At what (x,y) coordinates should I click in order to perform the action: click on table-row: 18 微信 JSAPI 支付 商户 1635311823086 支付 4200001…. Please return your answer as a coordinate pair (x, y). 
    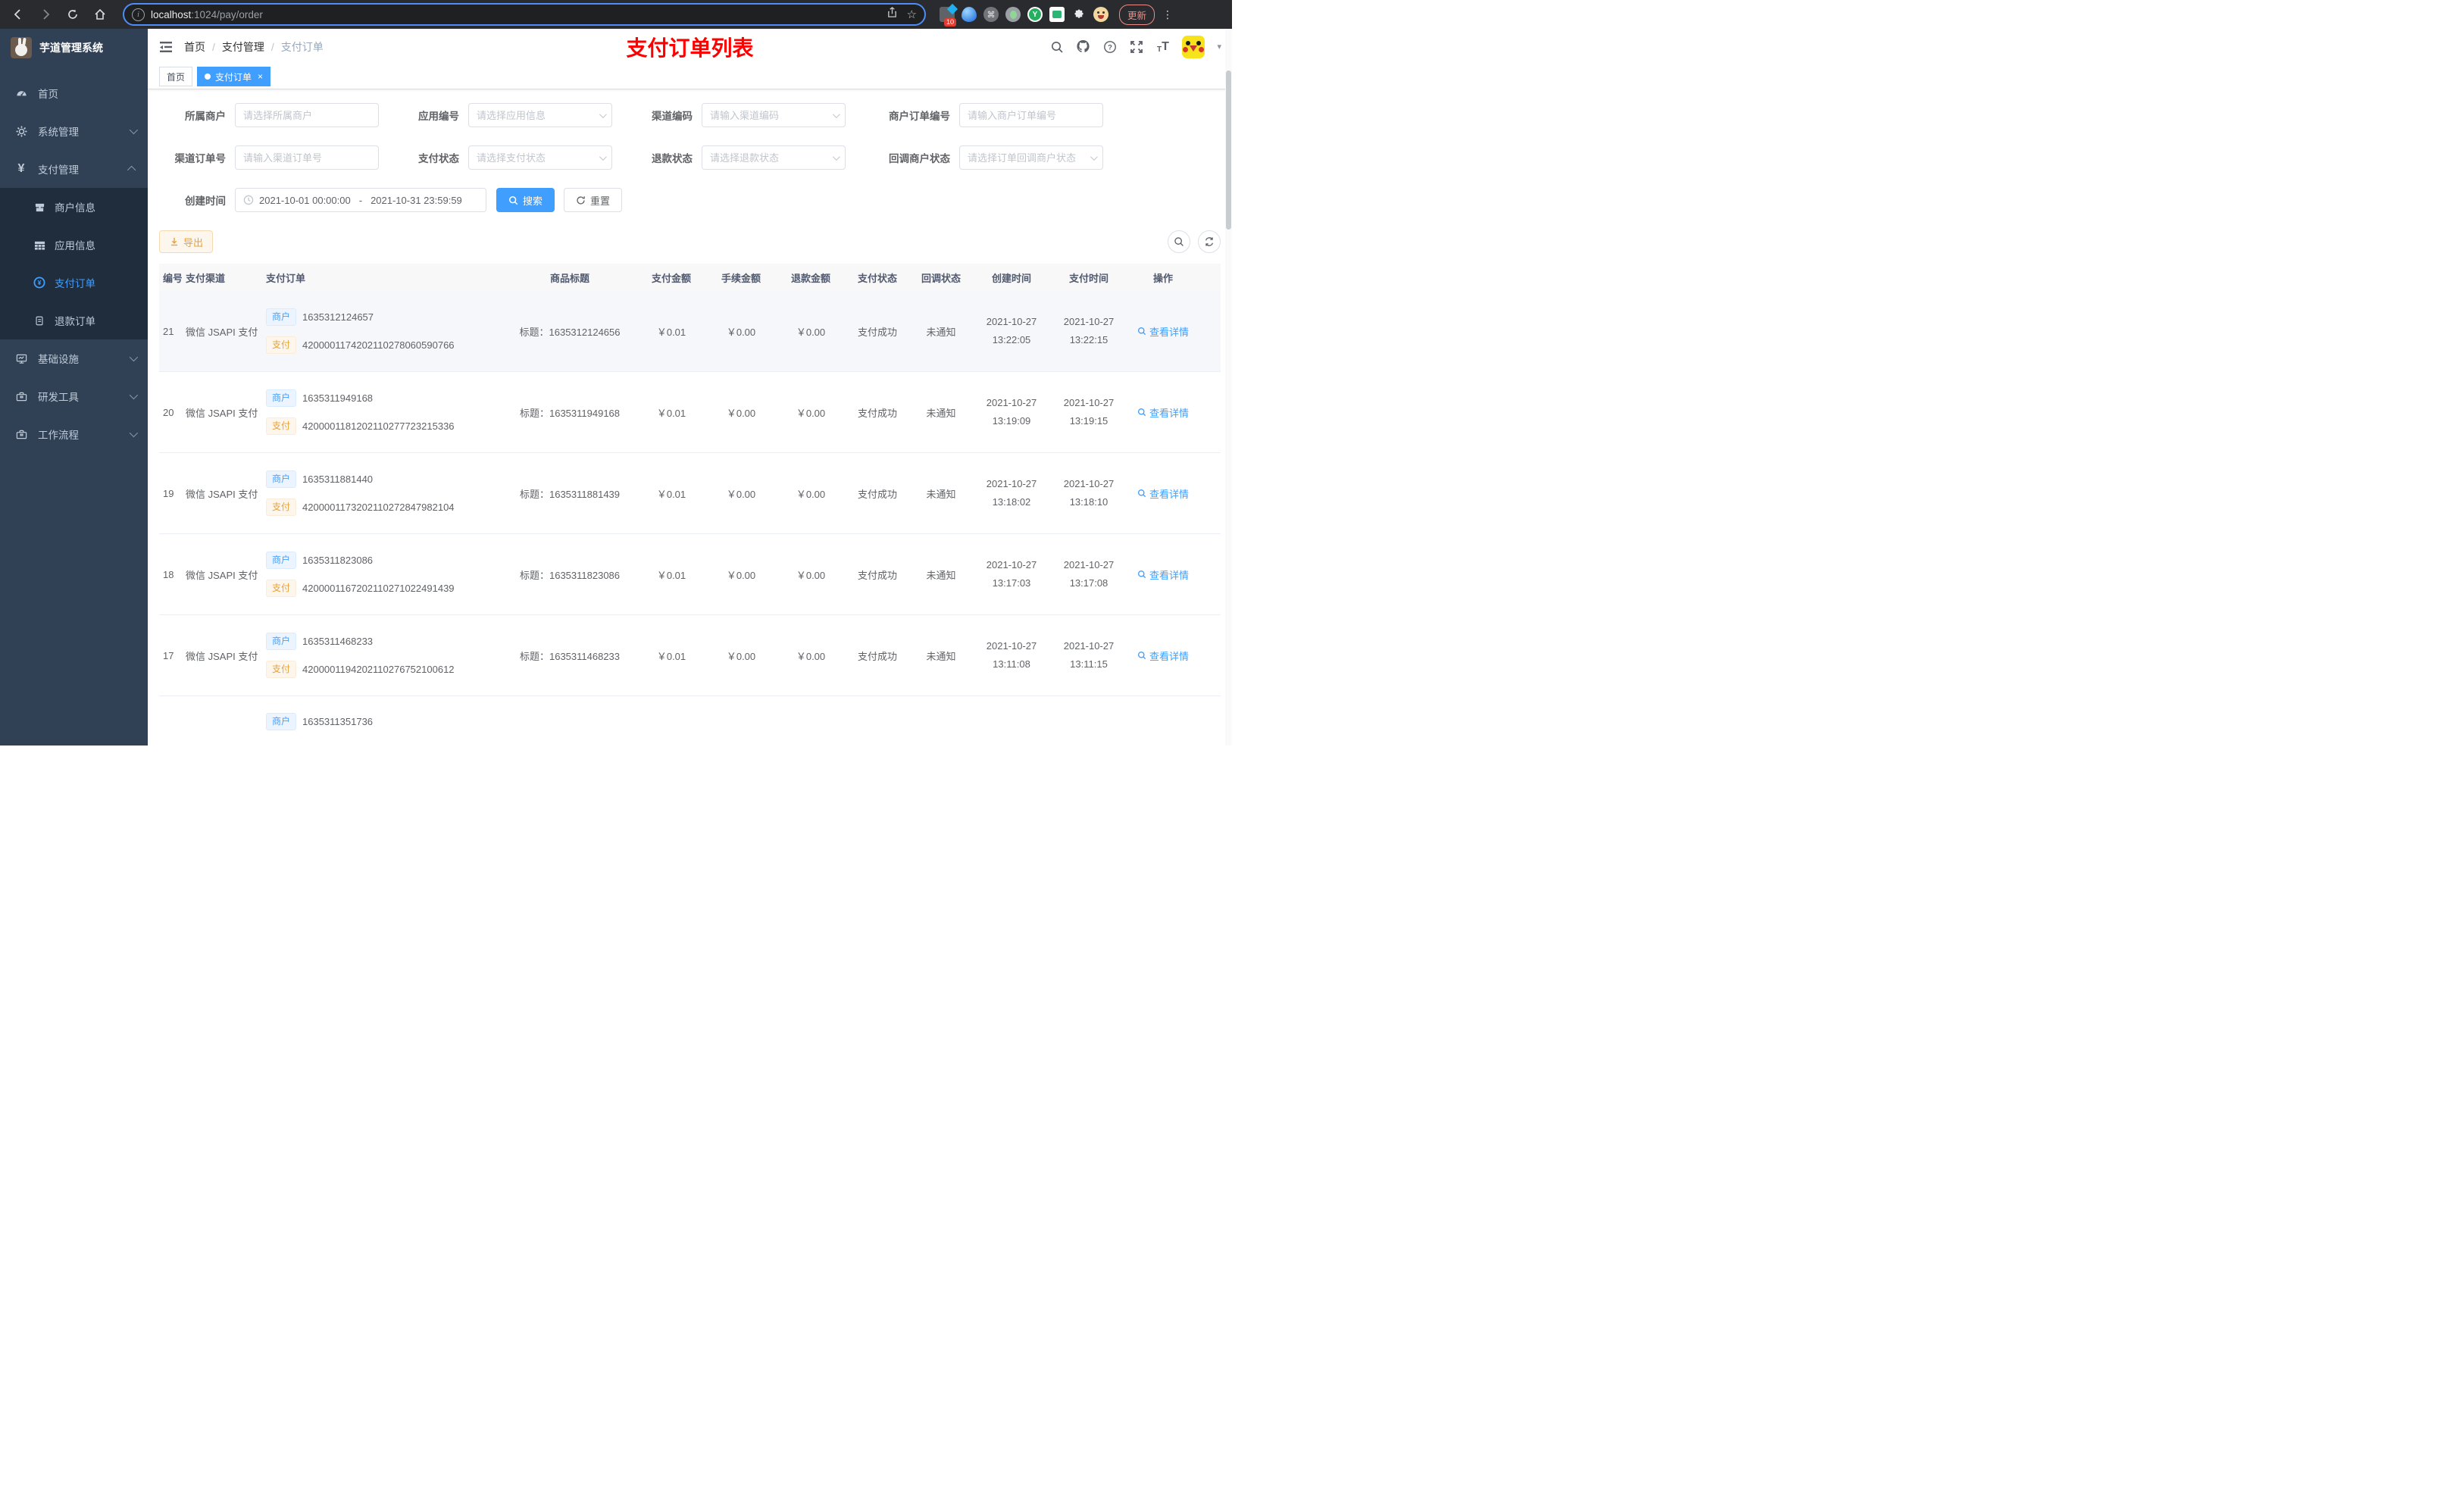
    Looking at the image, I should click on (690, 574).